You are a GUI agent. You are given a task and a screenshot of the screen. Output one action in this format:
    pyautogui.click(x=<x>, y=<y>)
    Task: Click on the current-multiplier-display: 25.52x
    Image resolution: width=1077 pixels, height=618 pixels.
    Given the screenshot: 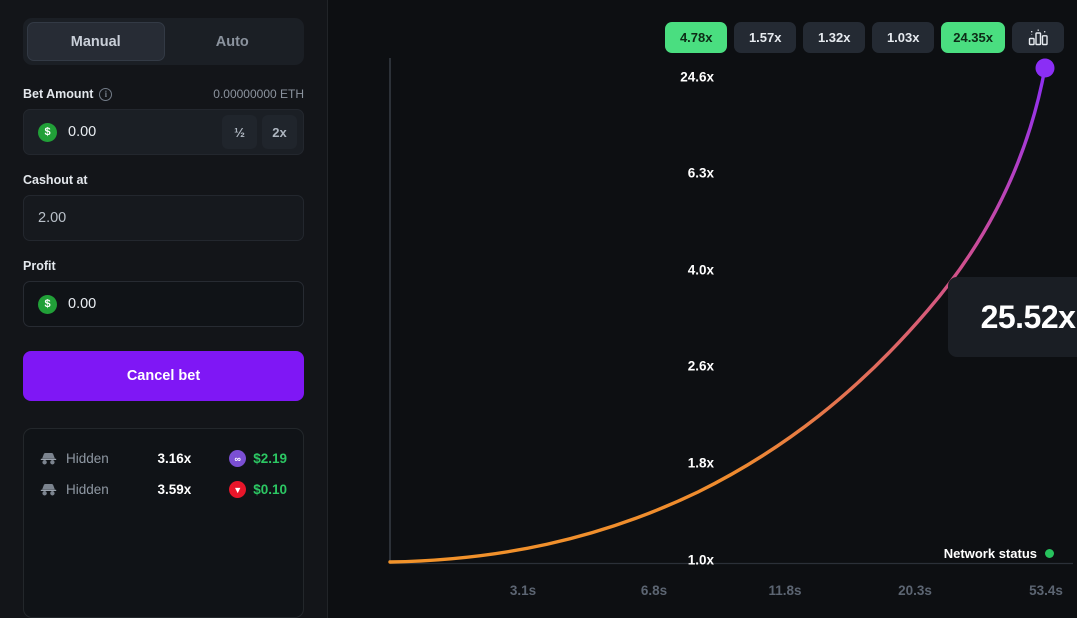 What is the action you would take?
    pyautogui.click(x=1012, y=317)
    